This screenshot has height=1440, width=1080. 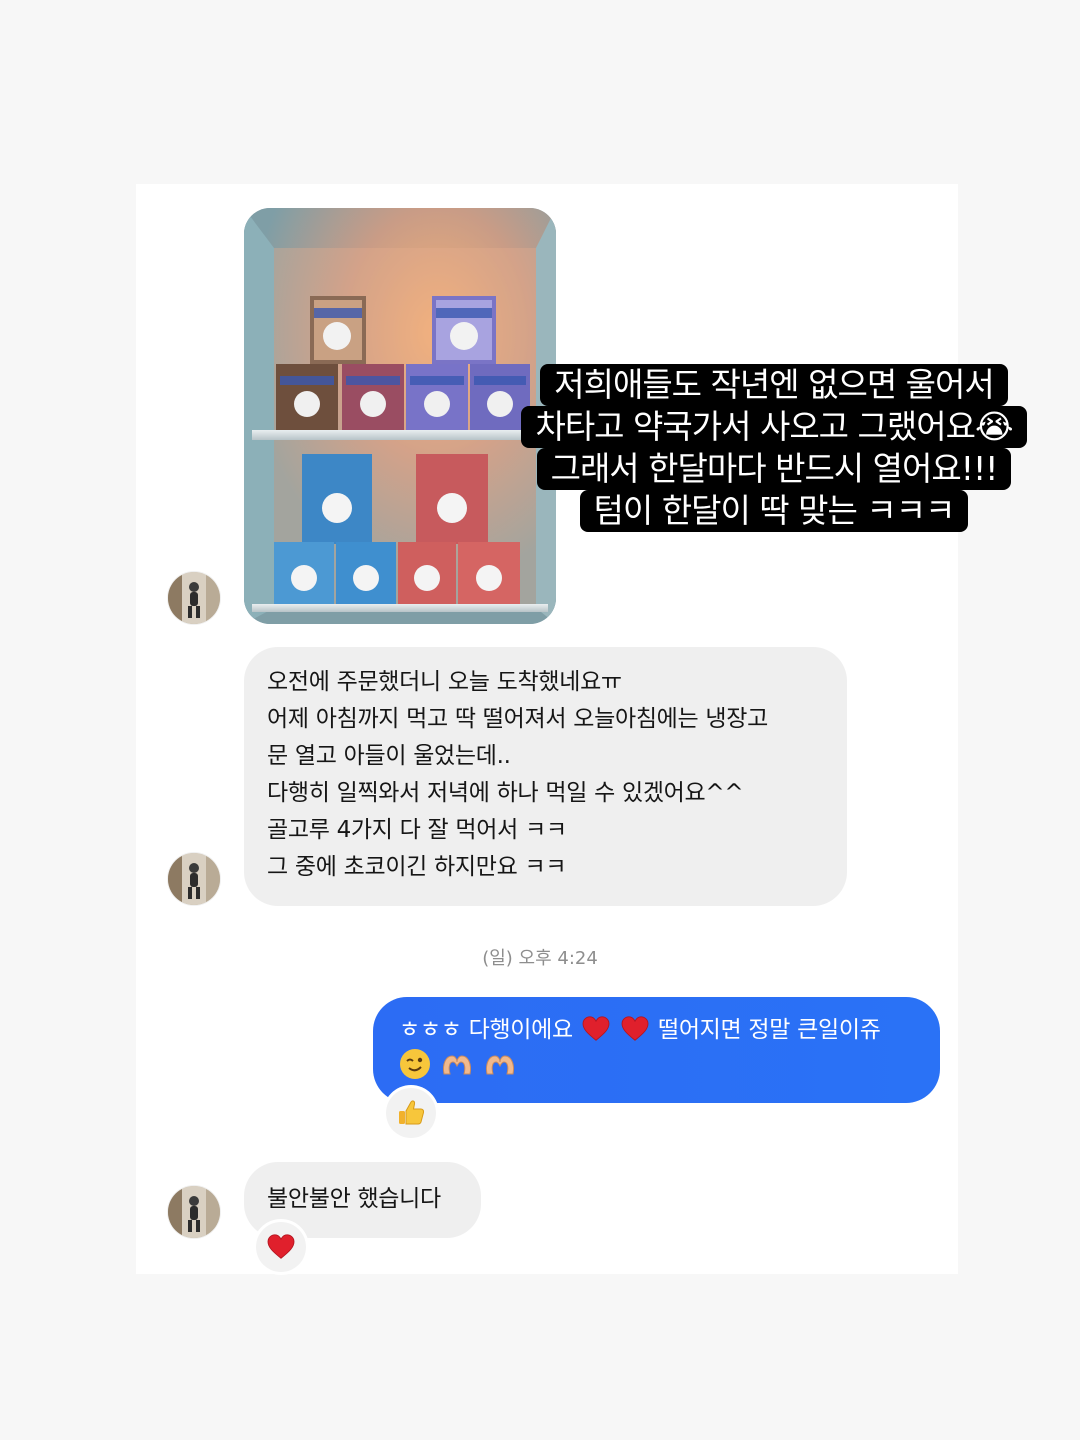 I want to click on outgoing-message-line: ㅎㅎㅎ 다행이에요 떨어지면 정말 큰일이쥬, so click(x=657, y=1030).